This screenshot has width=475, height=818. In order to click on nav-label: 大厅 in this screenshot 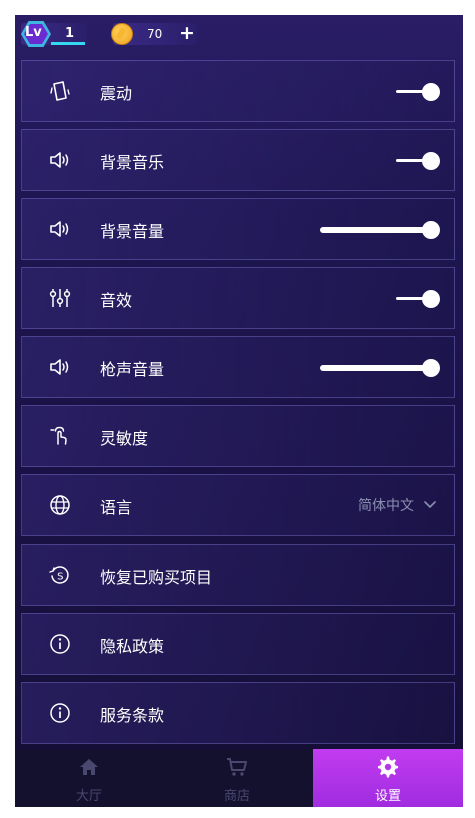, I will do `click(88, 796)`.